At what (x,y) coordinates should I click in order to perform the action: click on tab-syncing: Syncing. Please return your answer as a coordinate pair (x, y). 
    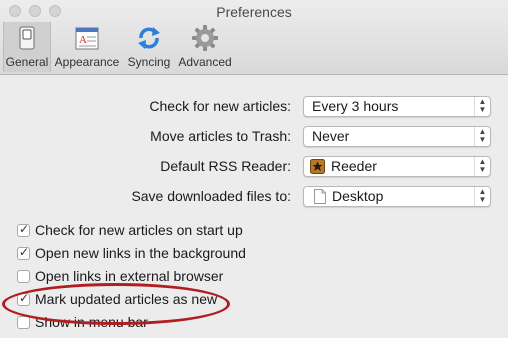
    Looking at the image, I should click on (149, 47).